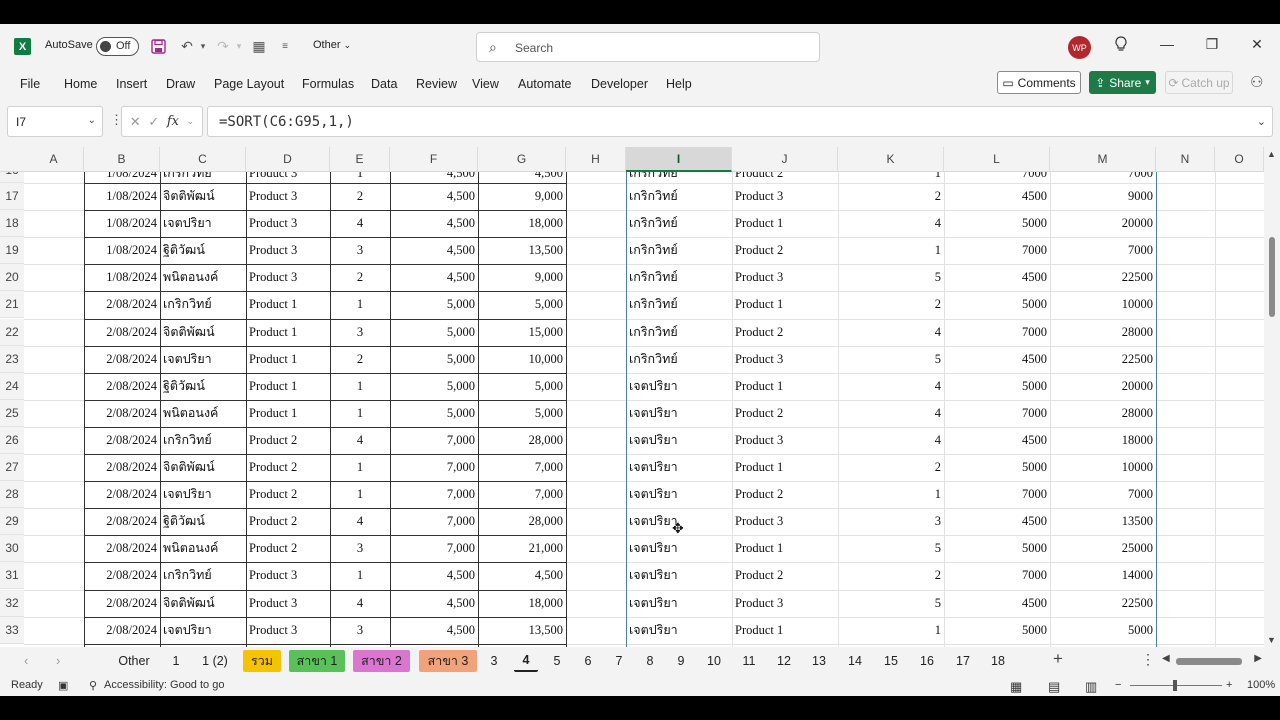 This screenshot has width=1280, height=720. I want to click on cell-g18: 18,000, so click(522, 223).